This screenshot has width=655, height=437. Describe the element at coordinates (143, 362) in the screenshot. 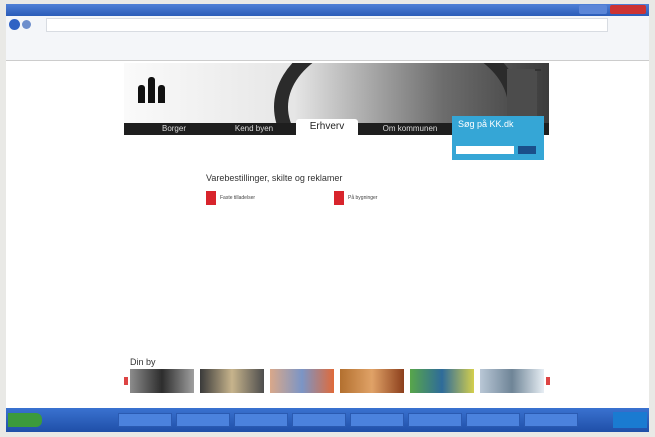

I see `ribbon-title: Din by` at that location.